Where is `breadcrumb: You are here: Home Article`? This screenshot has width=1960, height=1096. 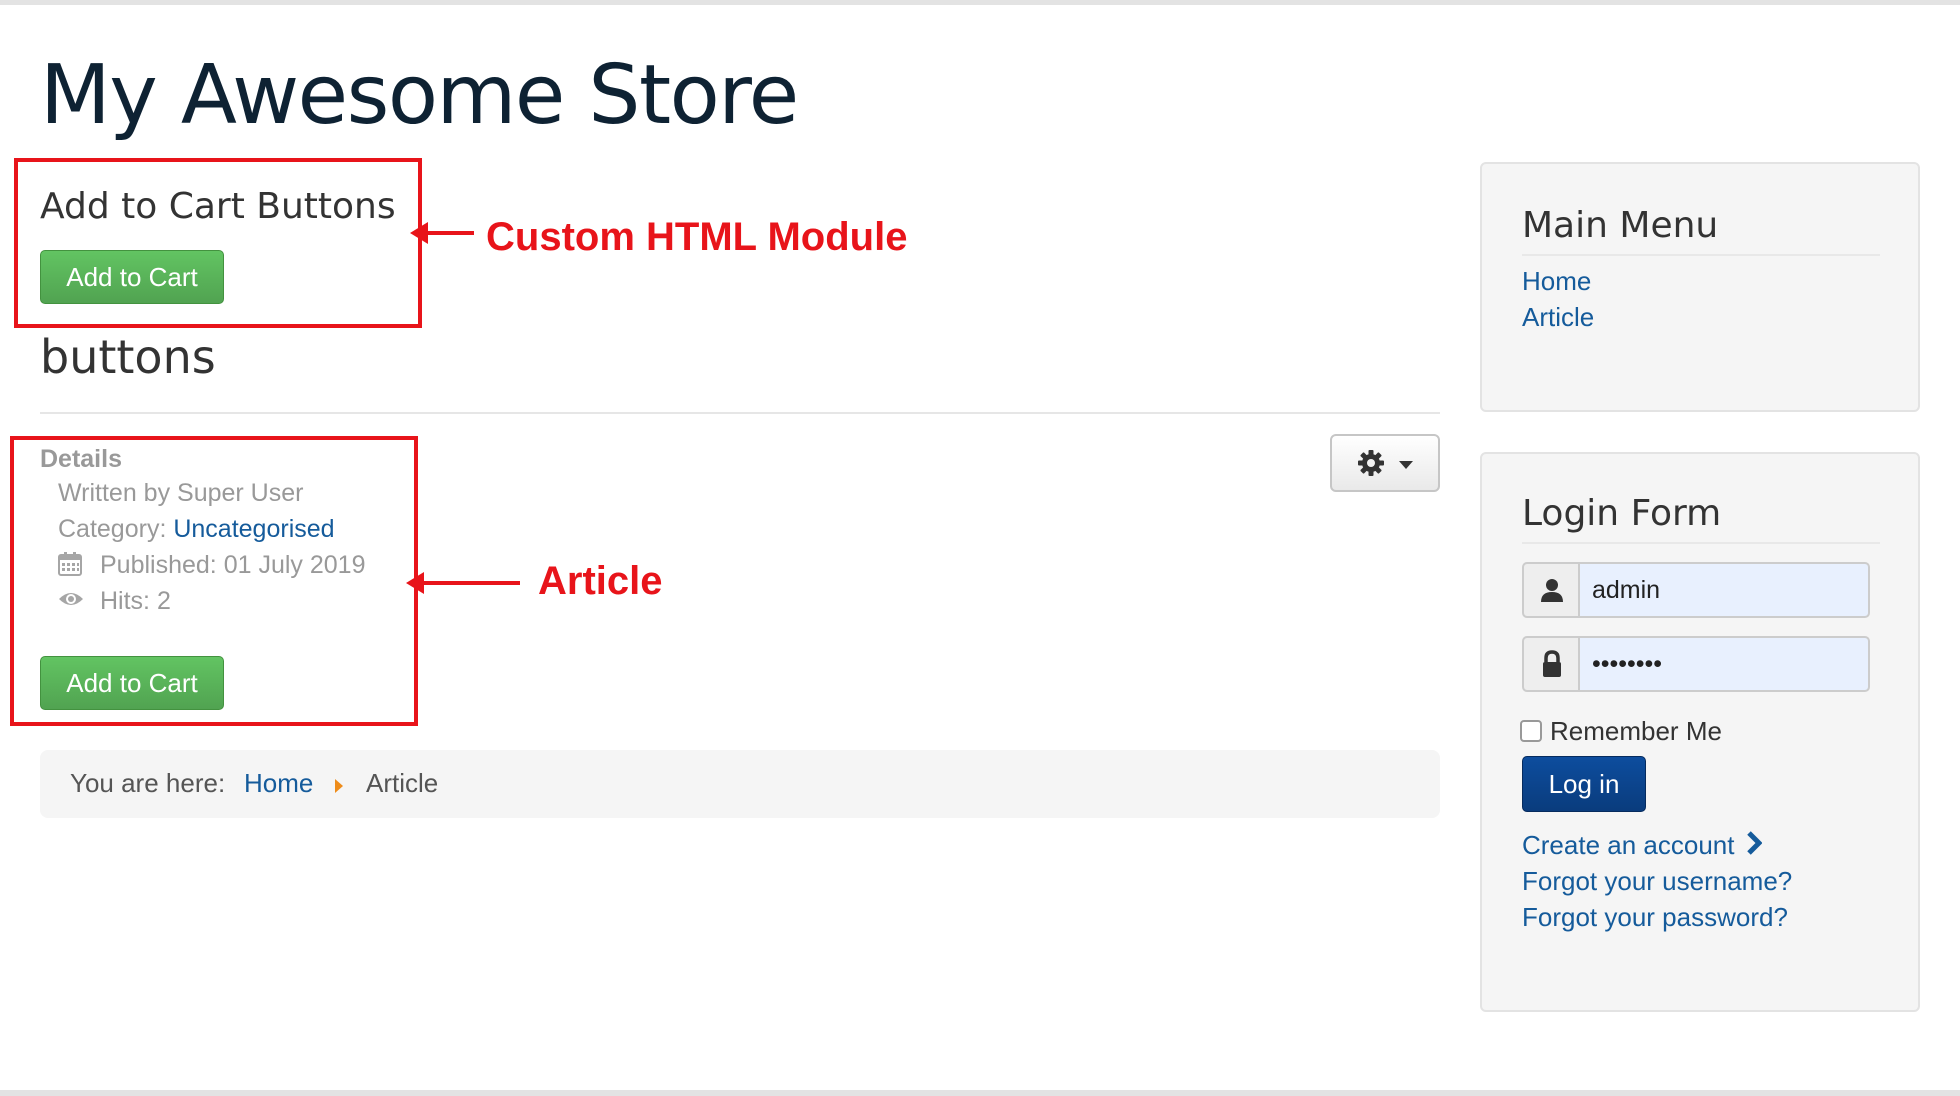 breadcrumb: You are here: Home Article is located at coordinates (740, 784).